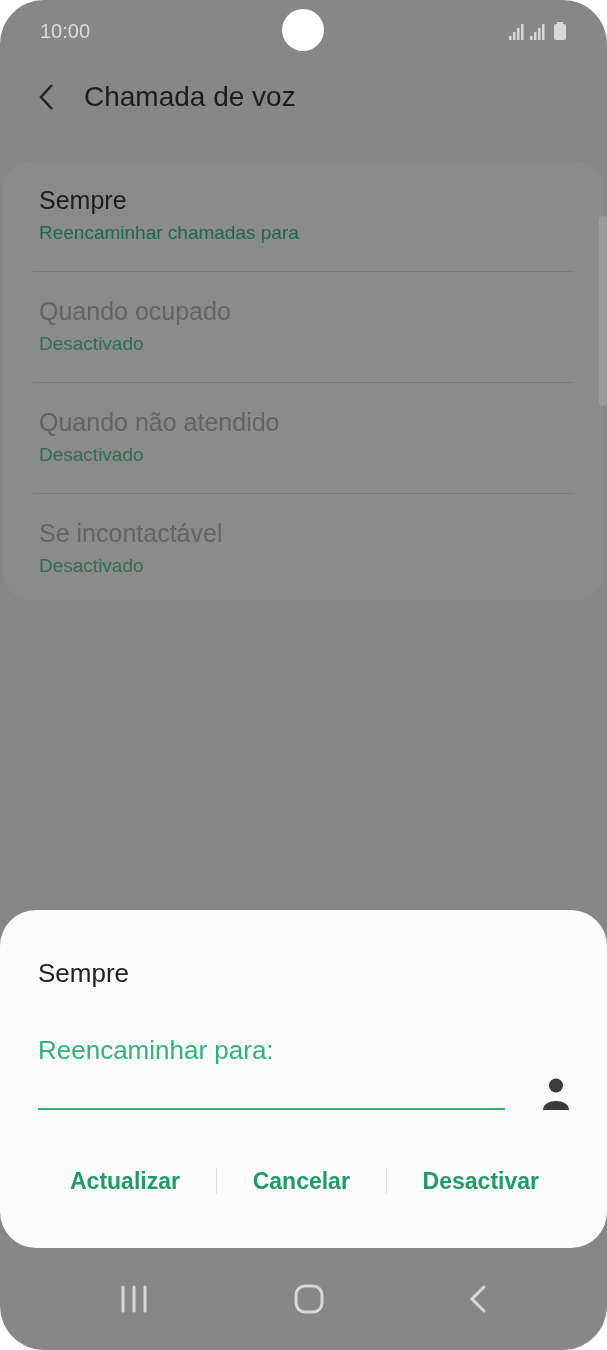  I want to click on setting-title: Sempre, so click(303, 200).